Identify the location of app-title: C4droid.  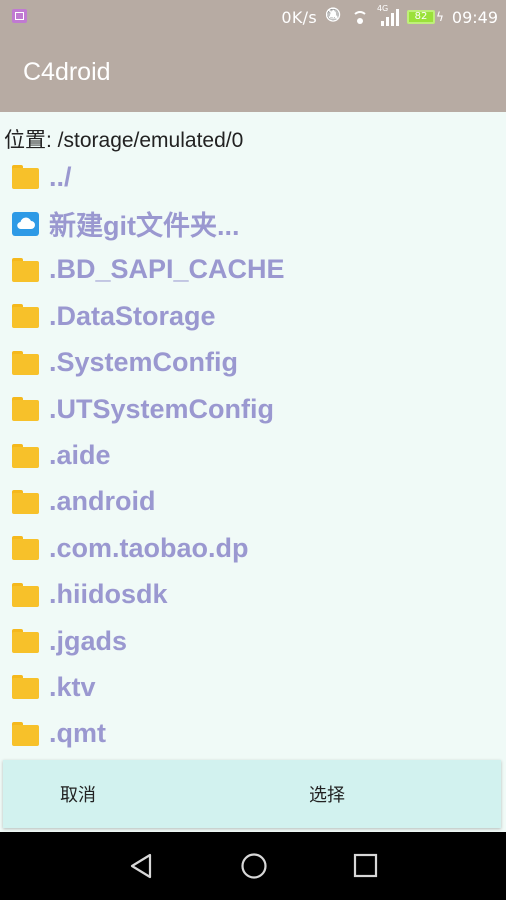
(67, 72).